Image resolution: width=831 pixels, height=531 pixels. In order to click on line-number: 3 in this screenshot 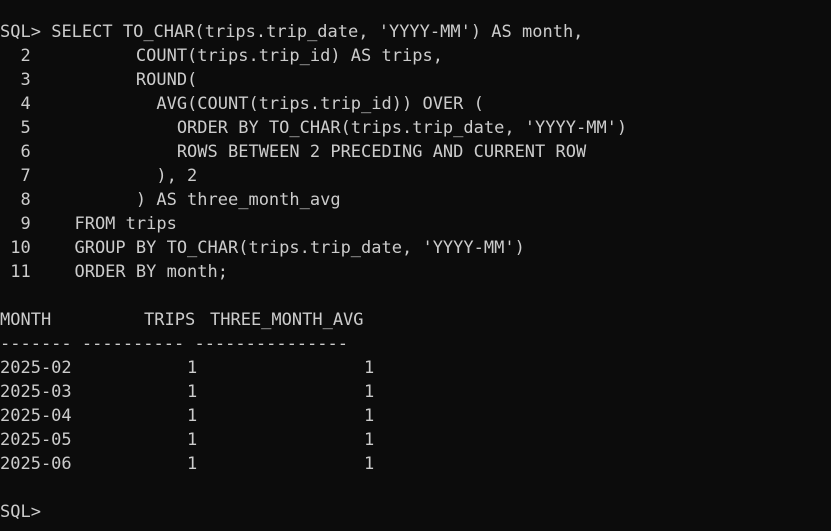, I will do `click(15, 80)`.